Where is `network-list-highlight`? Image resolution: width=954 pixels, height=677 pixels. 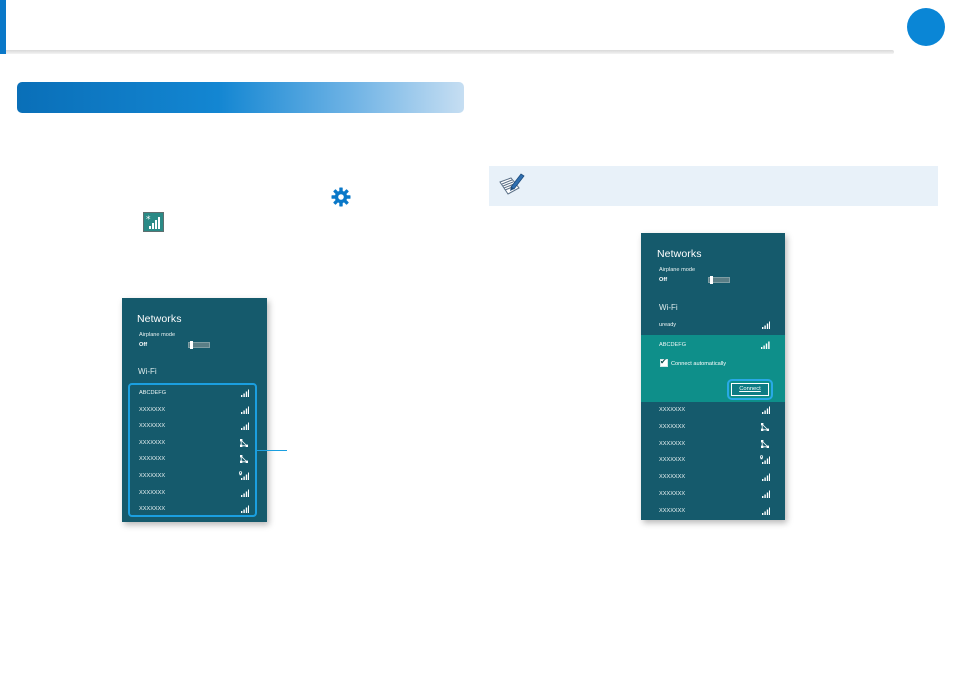
network-list-highlight is located at coordinates (192, 450).